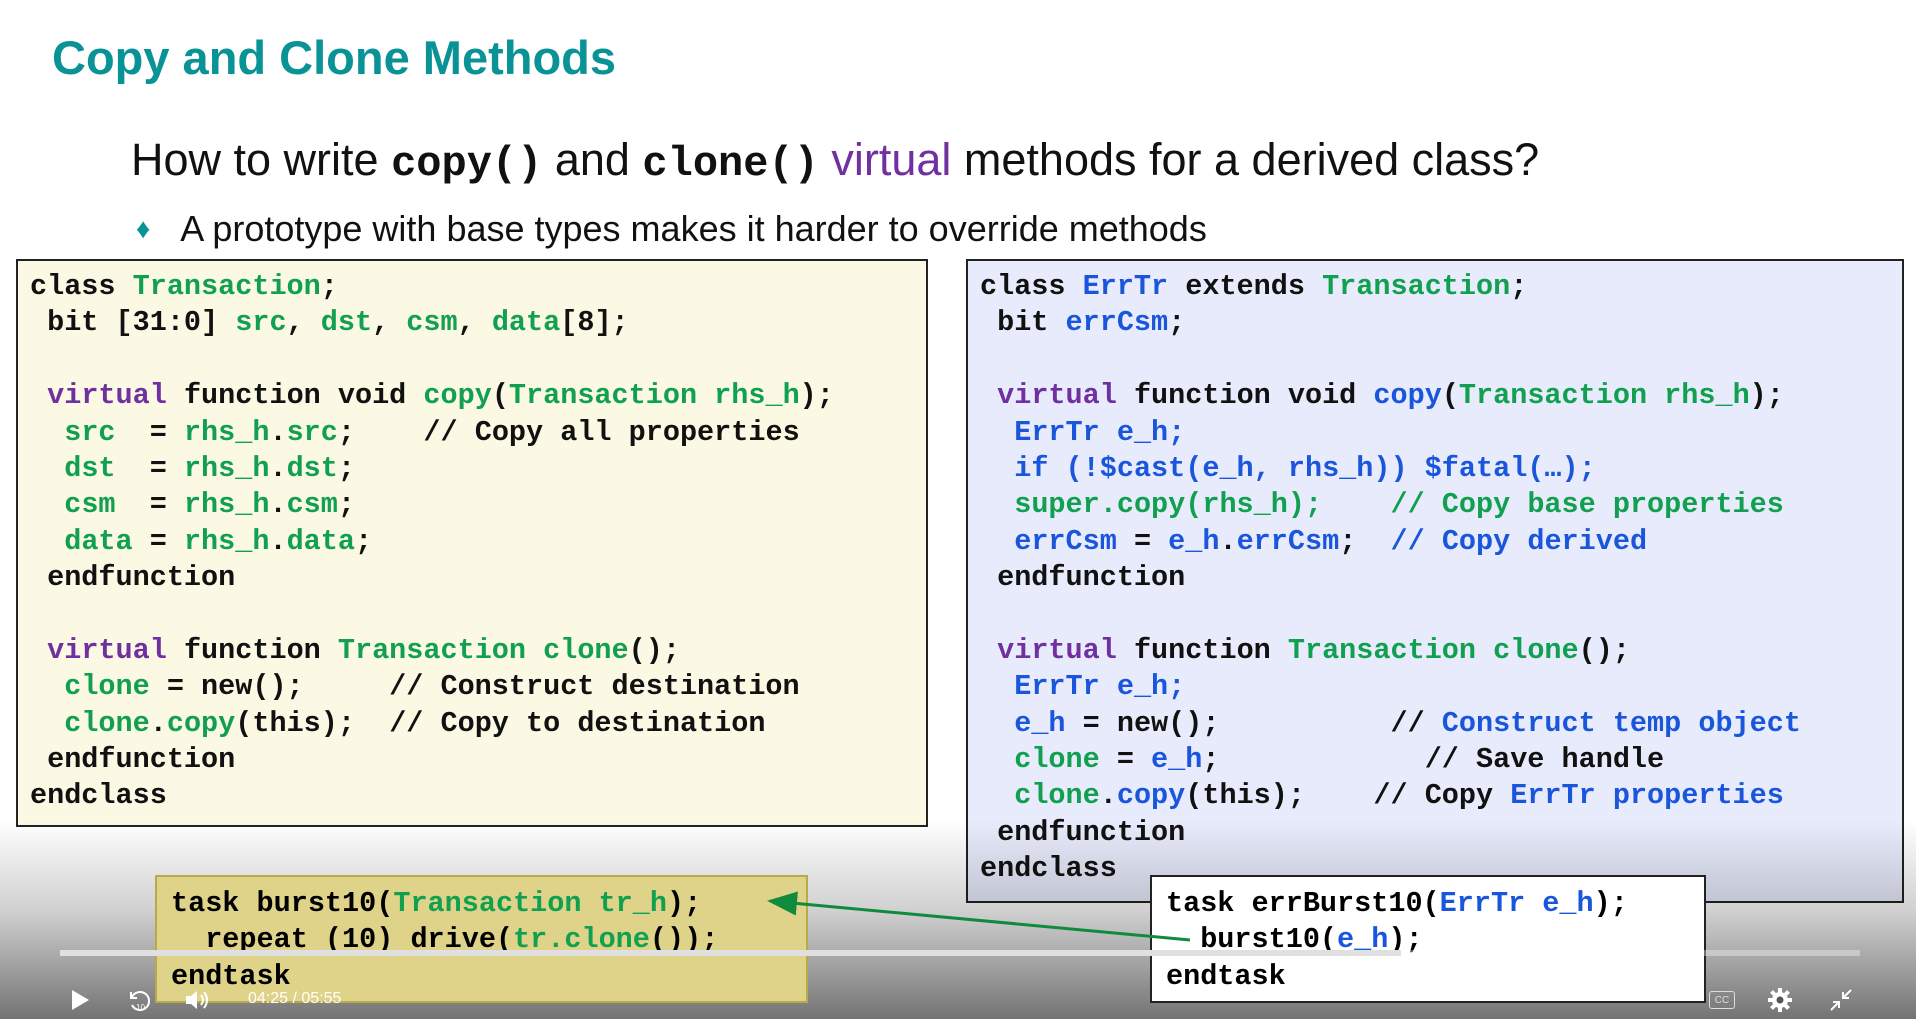  Describe the element at coordinates (1516, 903) in the screenshot. I see `code-token: ErrTr e_h` at that location.